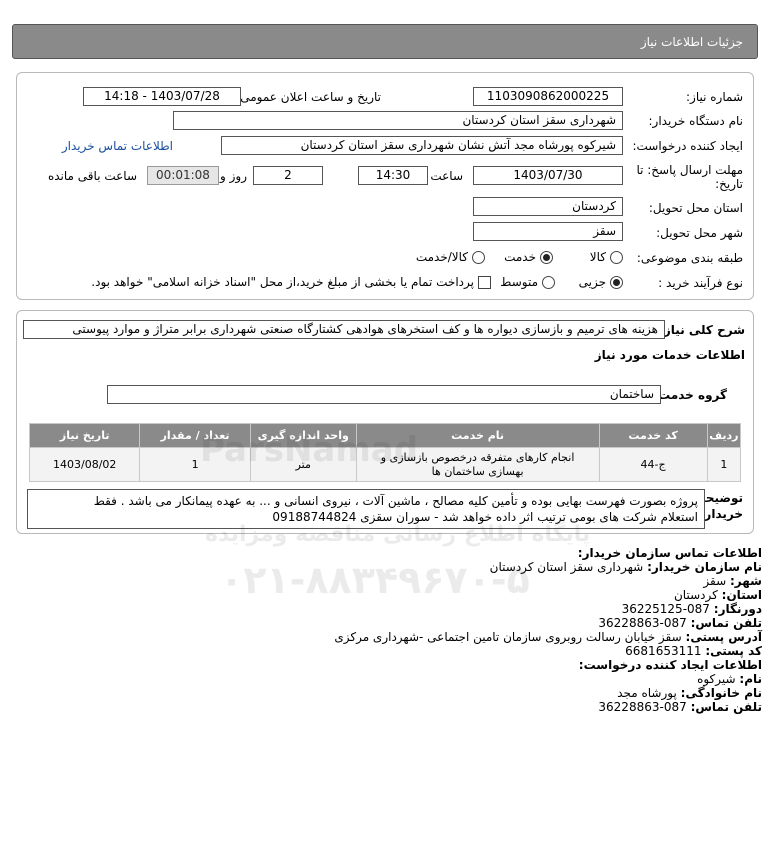 The height and width of the screenshot is (845, 770). What do you see at coordinates (548, 96) in the screenshot?
I see `need-number-field: 1103090862000225` at bounding box center [548, 96].